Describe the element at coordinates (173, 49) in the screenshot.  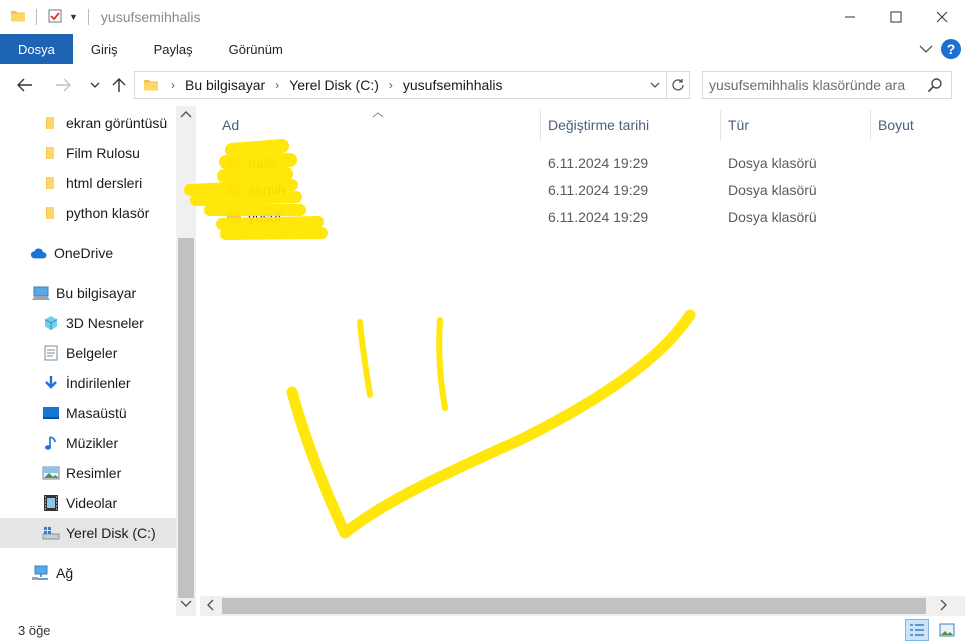
I see `tab-paylas: Paylaş` at that location.